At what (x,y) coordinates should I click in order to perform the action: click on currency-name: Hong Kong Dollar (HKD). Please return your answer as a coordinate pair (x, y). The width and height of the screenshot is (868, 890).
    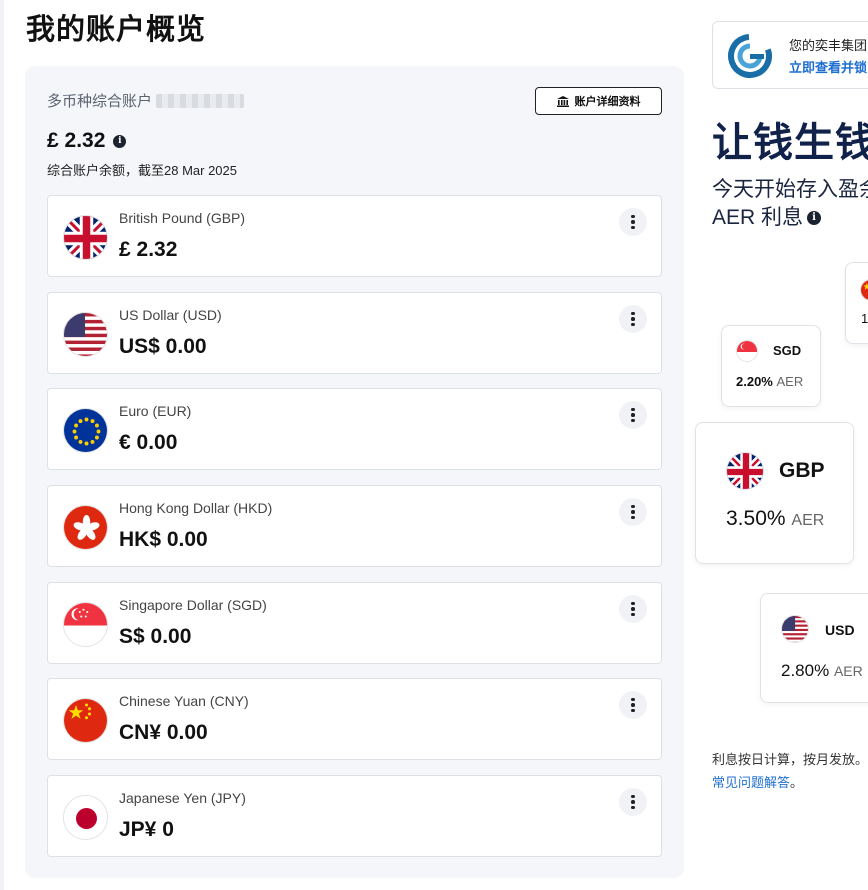
    Looking at the image, I should click on (196, 508).